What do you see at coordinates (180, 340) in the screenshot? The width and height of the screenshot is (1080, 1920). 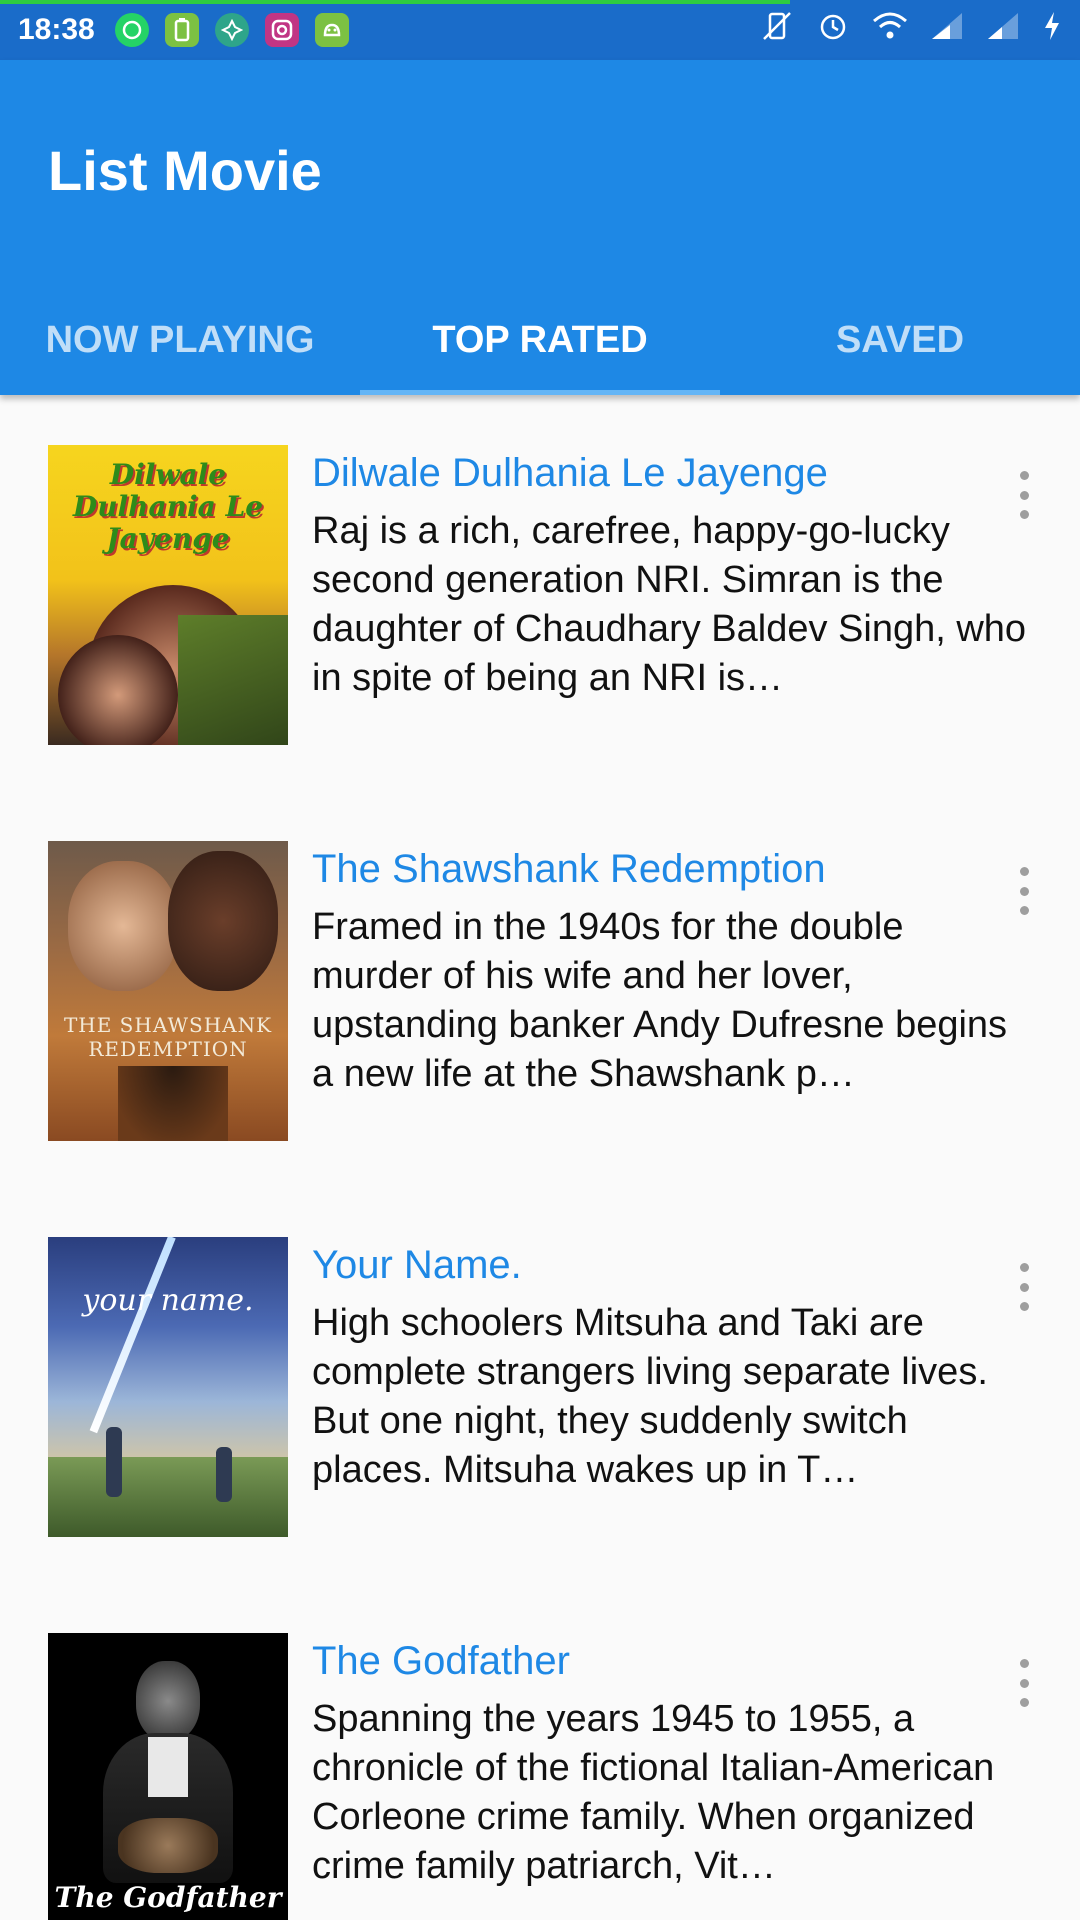 I see `tab-now-playing: NOW PLAYING` at bounding box center [180, 340].